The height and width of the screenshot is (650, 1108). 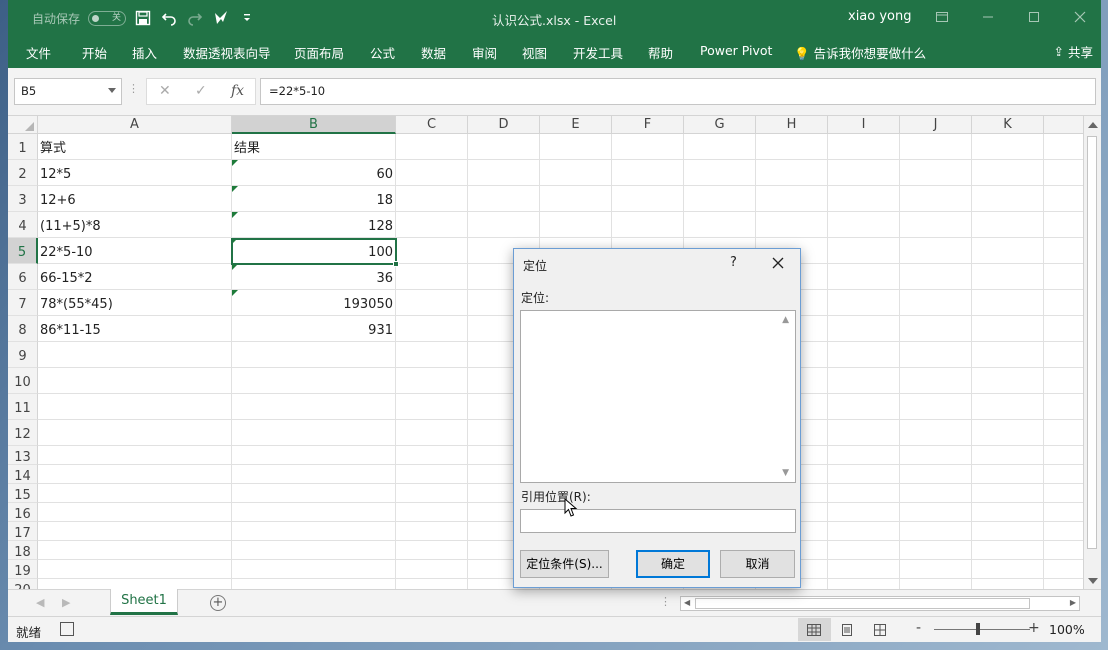 I want to click on cell-j18, so click(x=936, y=550).